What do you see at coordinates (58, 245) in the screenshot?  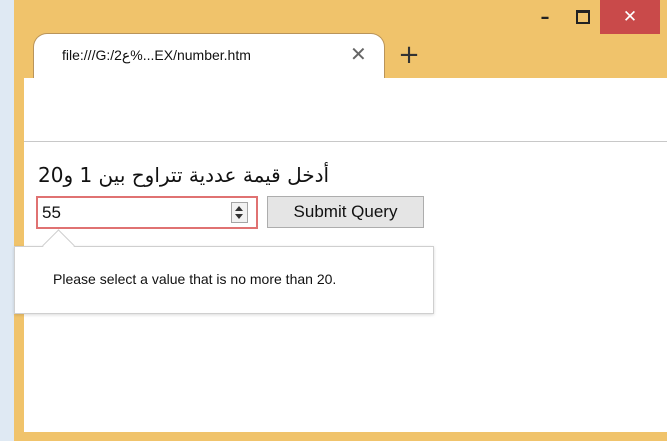 I see `tooltip-arrow` at bounding box center [58, 245].